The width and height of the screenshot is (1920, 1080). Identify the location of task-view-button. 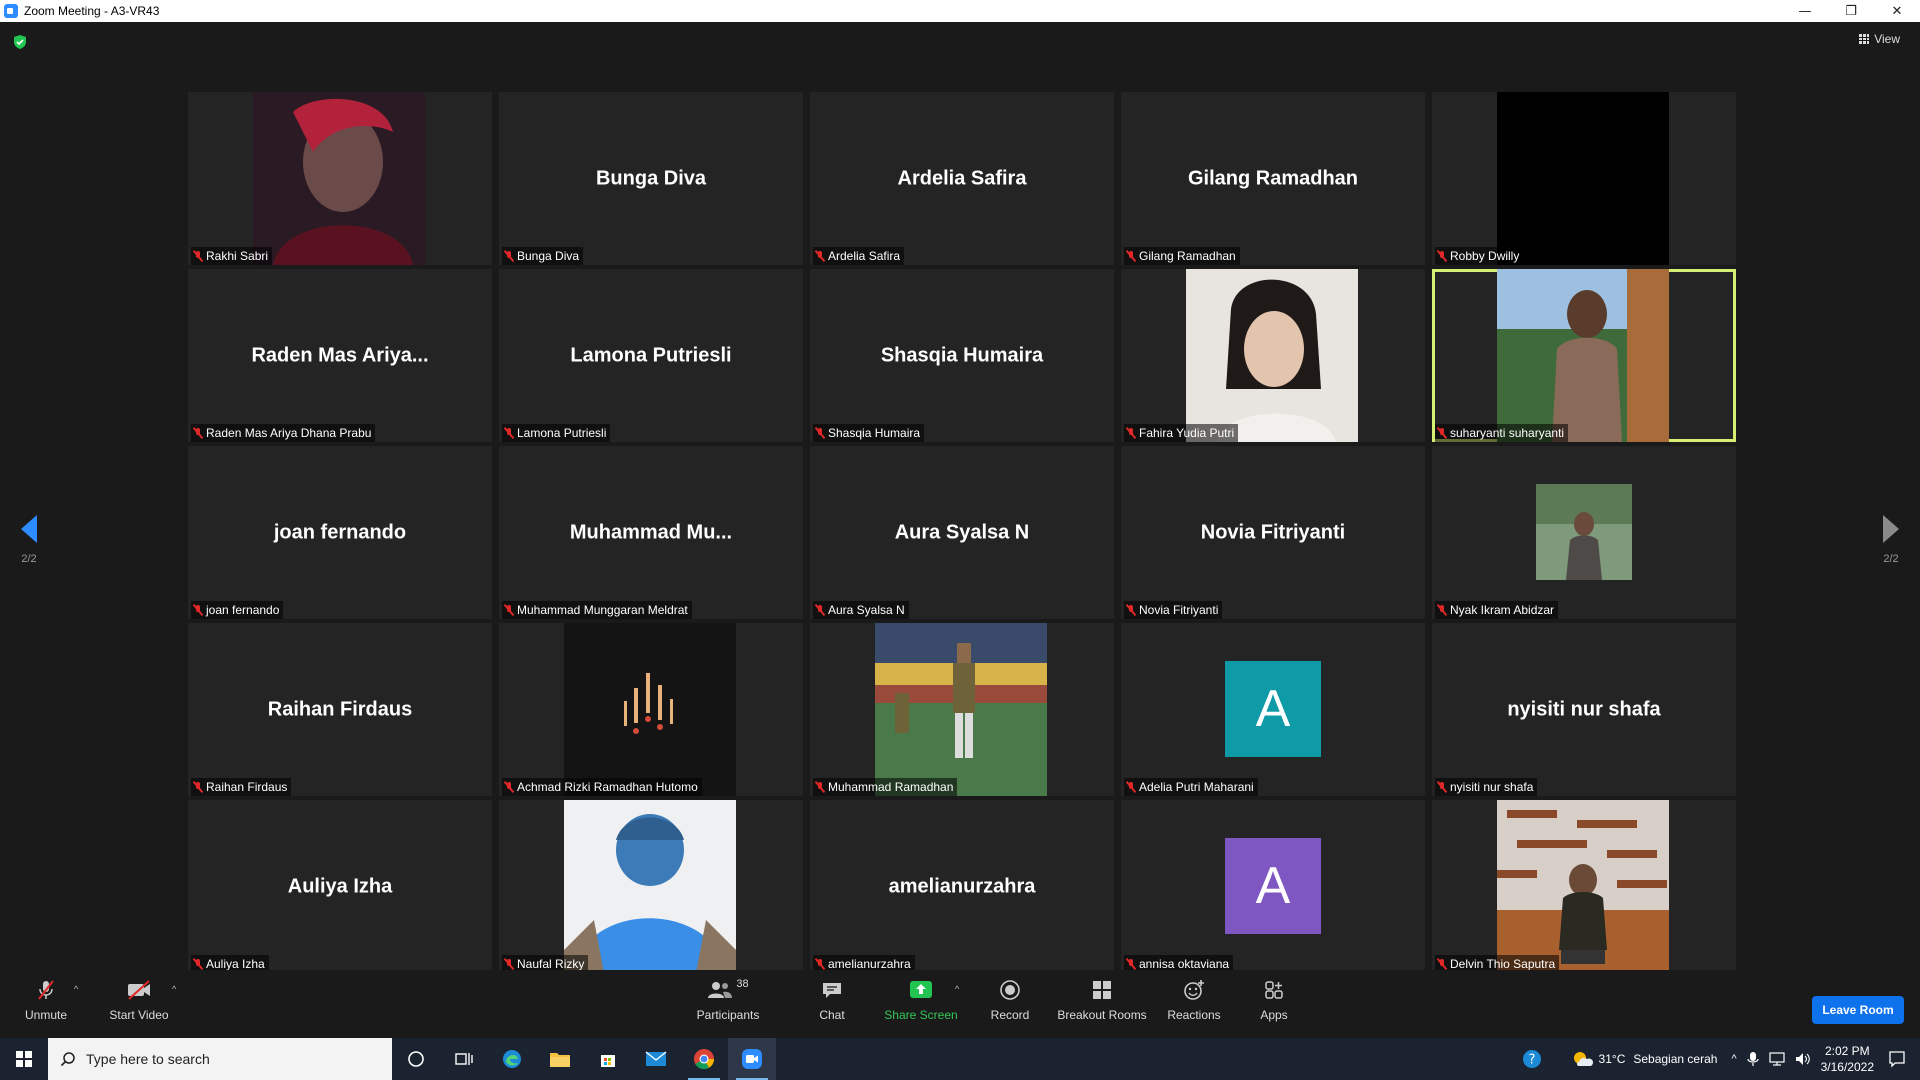
(464, 1059).